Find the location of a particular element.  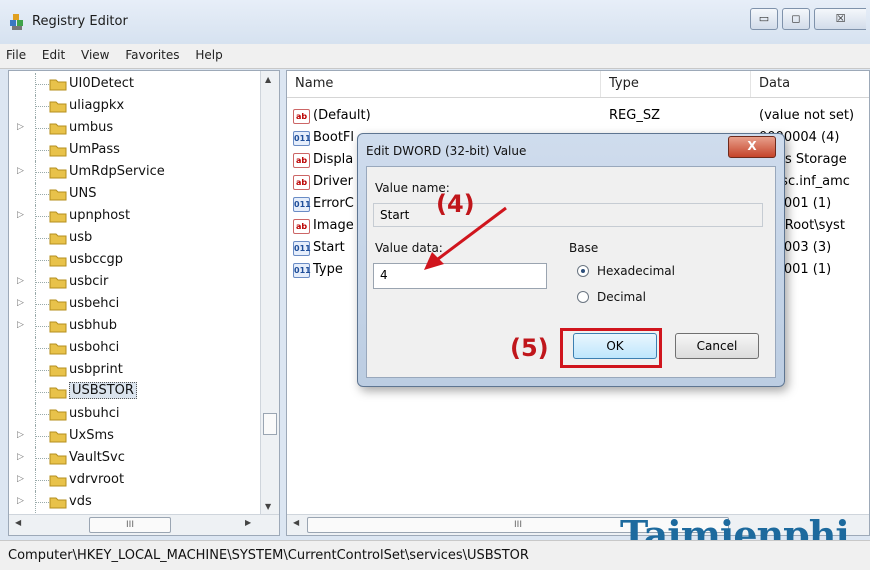

tree-item: ▷ upnphost is located at coordinates (134, 216).